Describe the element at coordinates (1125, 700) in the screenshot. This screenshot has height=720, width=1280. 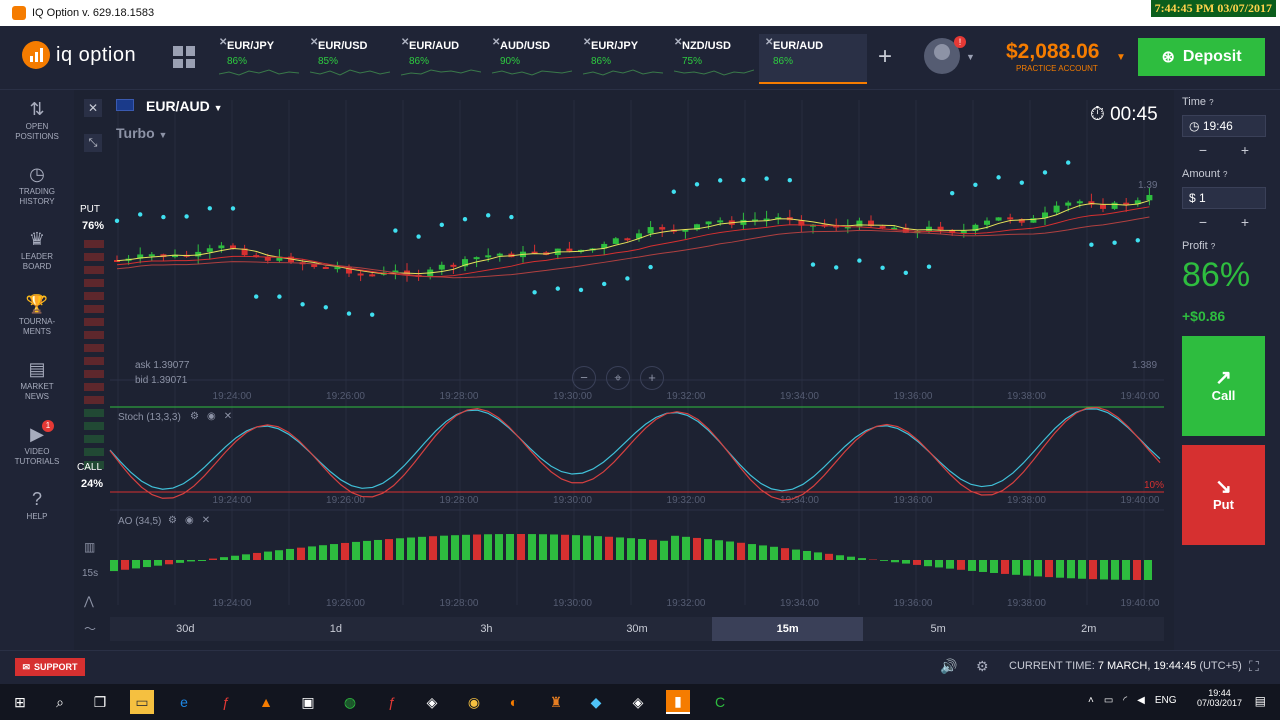
I see `wifi-icon: ◜` at that location.